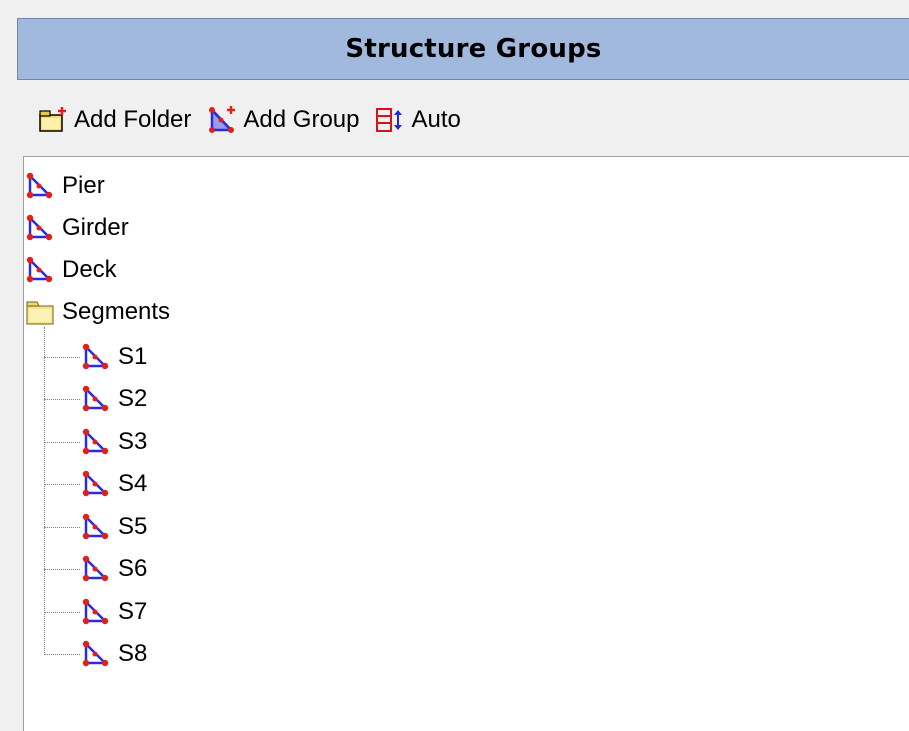 The height and width of the screenshot is (731, 909). I want to click on tree-folder-segments: Segments, so click(97, 312).